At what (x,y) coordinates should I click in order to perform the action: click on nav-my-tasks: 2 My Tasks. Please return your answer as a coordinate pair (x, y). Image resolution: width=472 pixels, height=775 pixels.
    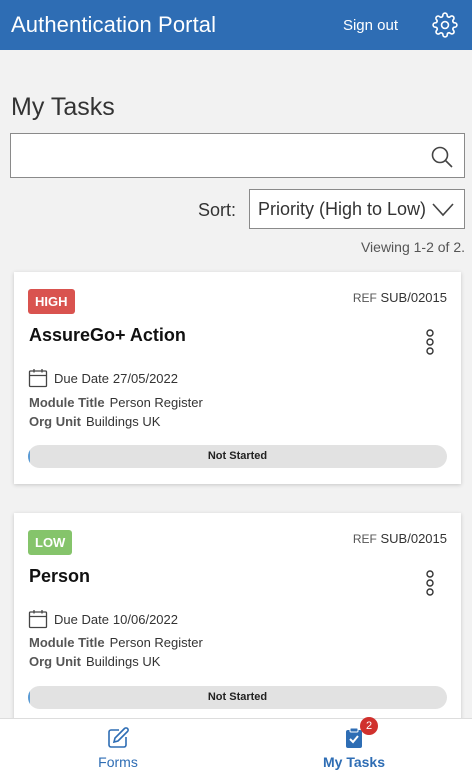
    Looking at the image, I should click on (354, 745).